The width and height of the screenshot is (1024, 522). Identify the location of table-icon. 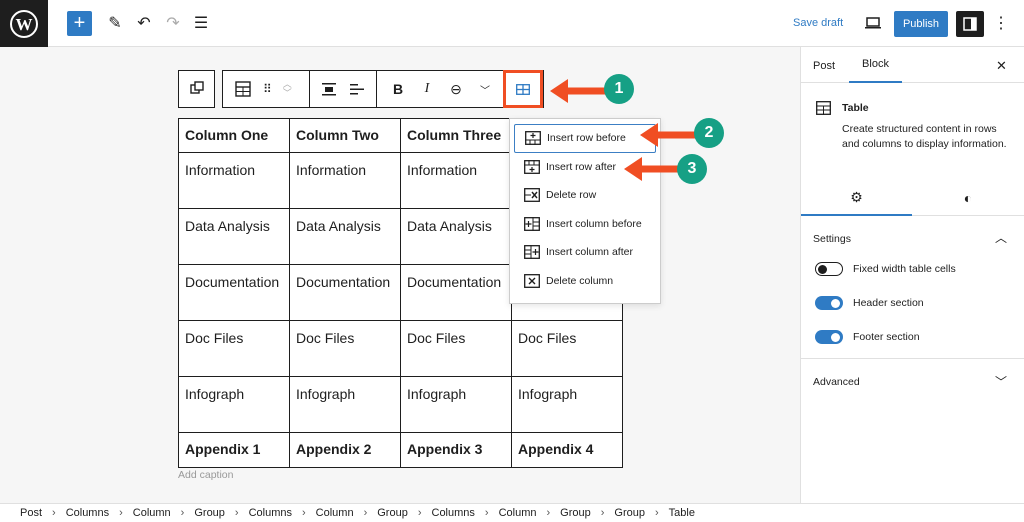
(243, 89).